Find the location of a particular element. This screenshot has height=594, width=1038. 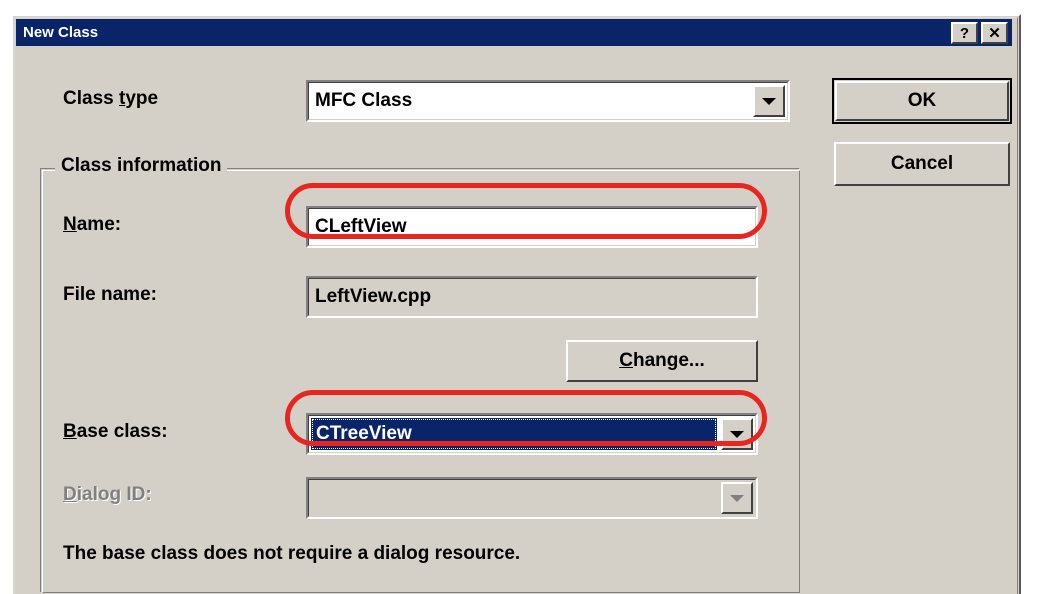

help-glyph: ? is located at coordinates (964, 33).